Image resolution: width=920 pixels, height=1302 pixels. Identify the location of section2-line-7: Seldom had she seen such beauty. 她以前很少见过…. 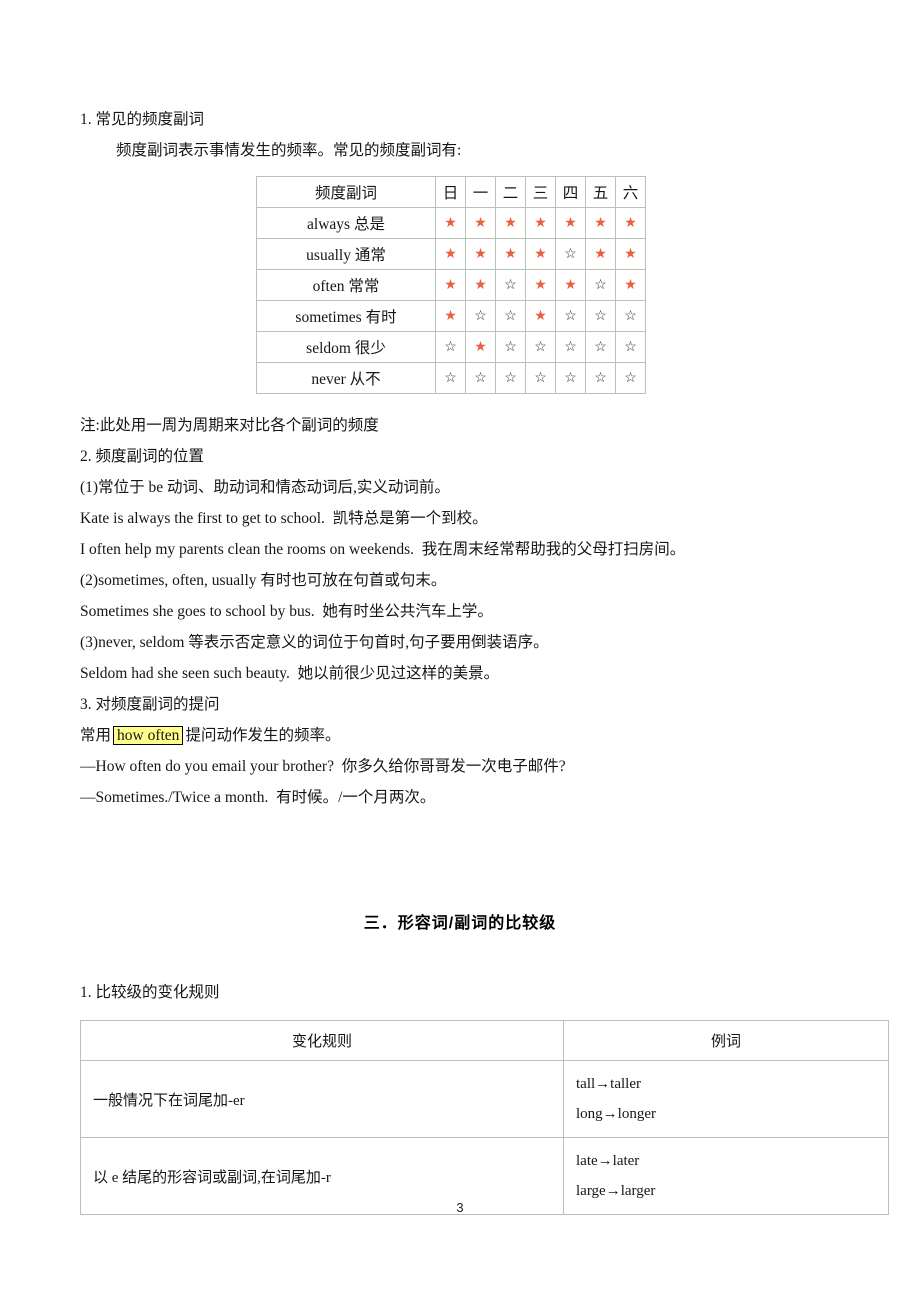
(290, 673).